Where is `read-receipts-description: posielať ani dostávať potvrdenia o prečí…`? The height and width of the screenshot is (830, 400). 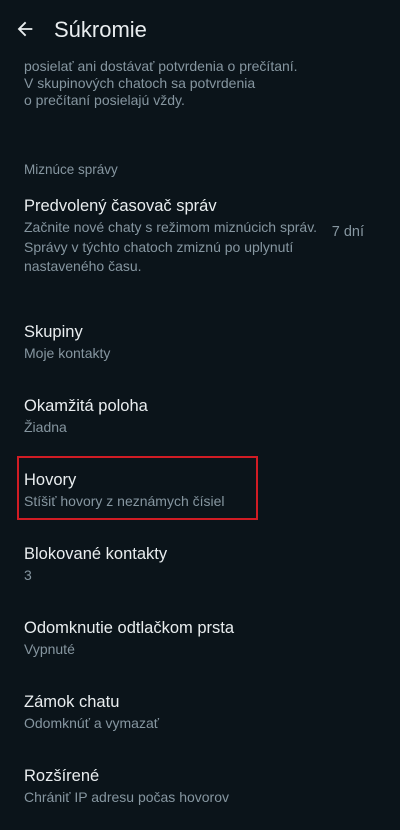 read-receipts-description: posielať ani dostávať potvrdenia o prečí… is located at coordinates (189, 83).